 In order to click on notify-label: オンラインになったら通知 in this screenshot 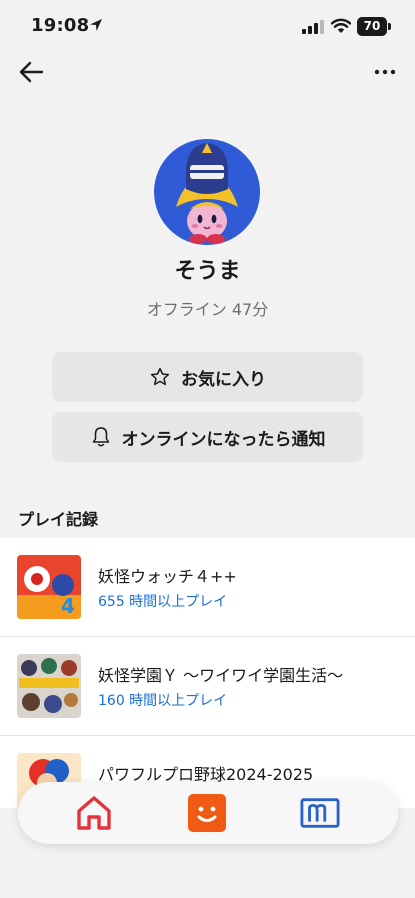, I will do `click(223, 439)`.